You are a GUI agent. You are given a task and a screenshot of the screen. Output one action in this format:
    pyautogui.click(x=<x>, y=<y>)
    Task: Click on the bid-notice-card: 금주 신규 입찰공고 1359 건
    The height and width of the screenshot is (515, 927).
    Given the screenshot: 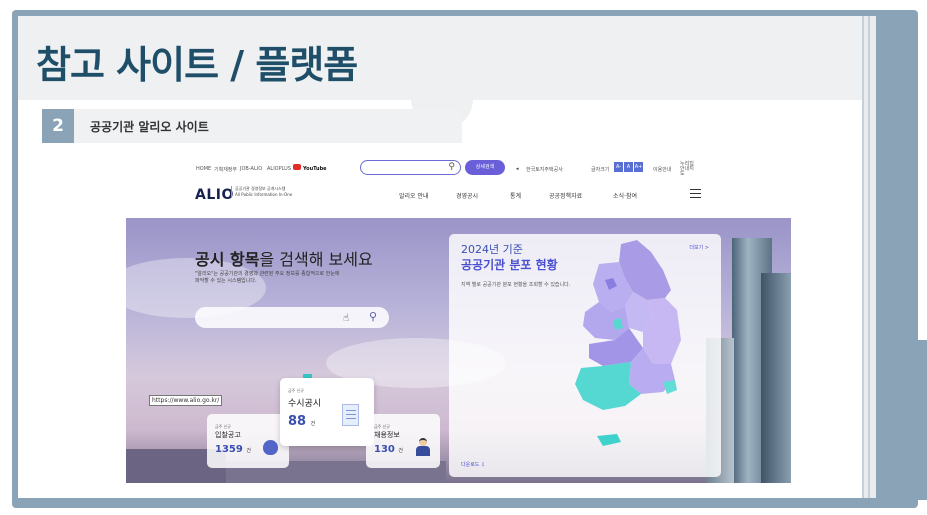 What is the action you would take?
    pyautogui.click(x=248, y=441)
    